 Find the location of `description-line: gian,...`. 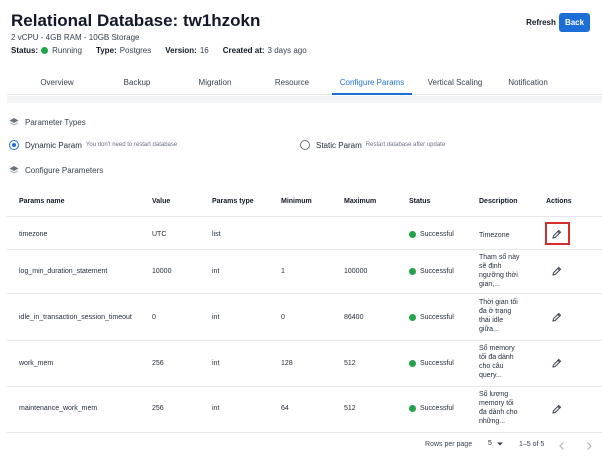

description-line: gian,... is located at coordinates (490, 284).